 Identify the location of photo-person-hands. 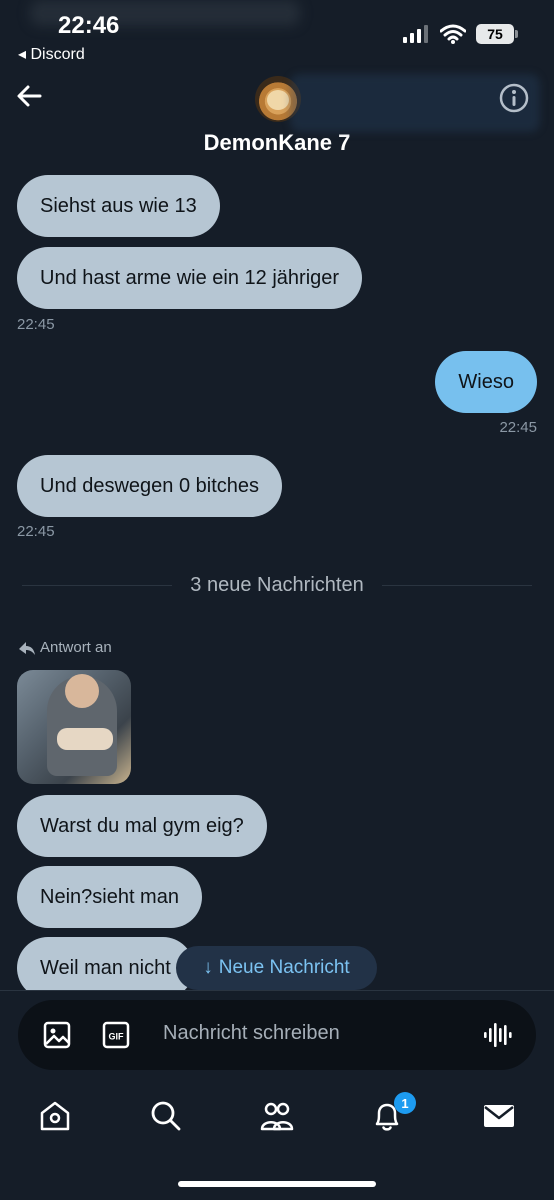
(85, 739).